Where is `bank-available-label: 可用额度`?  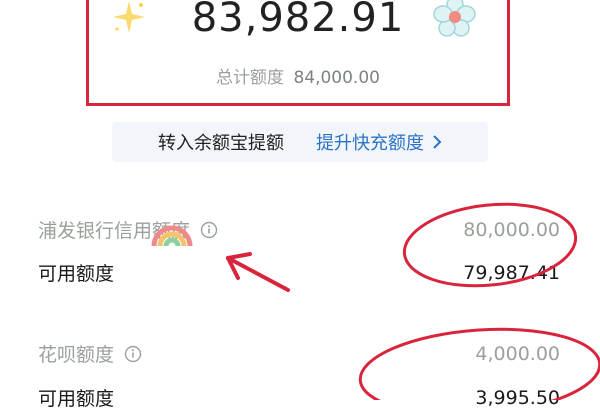 bank-available-label: 可用额度 is located at coordinates (76, 274).